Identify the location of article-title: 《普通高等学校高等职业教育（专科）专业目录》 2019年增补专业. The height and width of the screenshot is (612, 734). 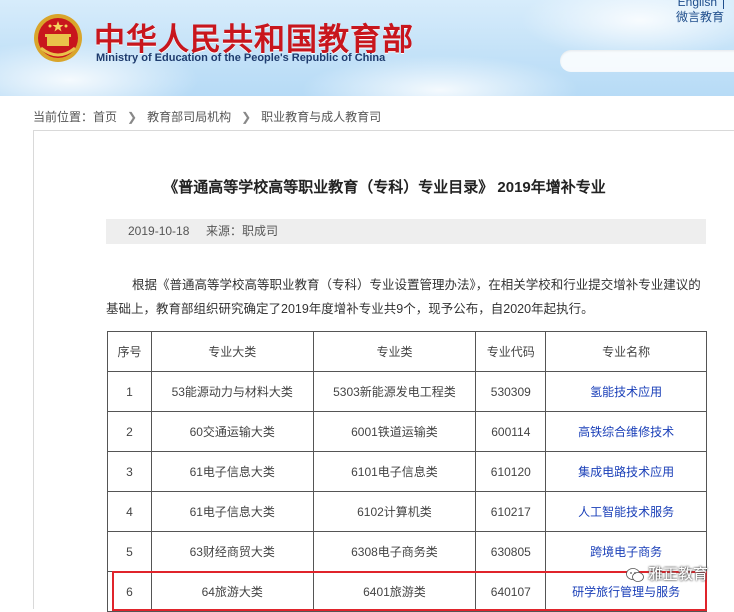
(384, 187).